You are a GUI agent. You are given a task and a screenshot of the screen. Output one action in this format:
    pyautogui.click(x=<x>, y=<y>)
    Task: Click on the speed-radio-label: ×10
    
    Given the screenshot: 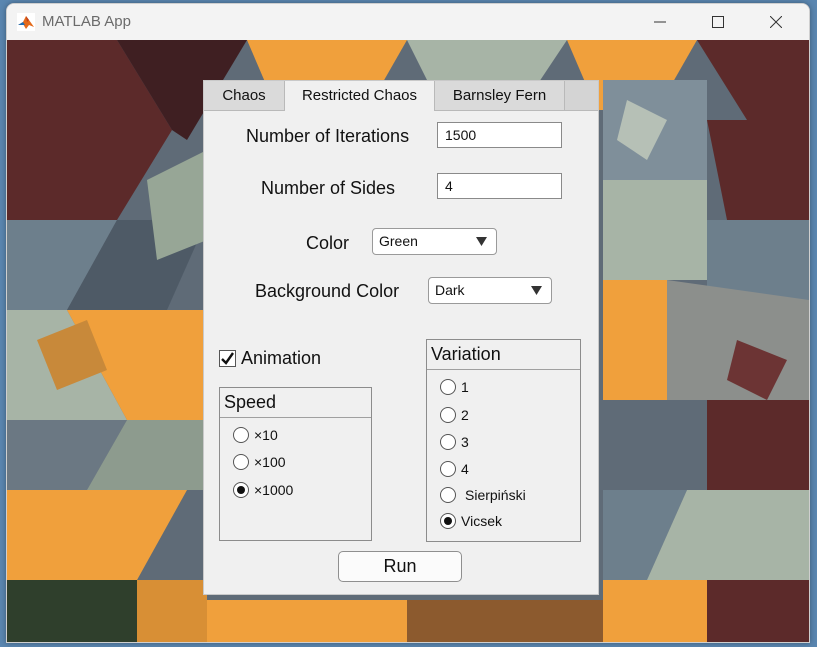 What is the action you would take?
    pyautogui.click(x=266, y=435)
    